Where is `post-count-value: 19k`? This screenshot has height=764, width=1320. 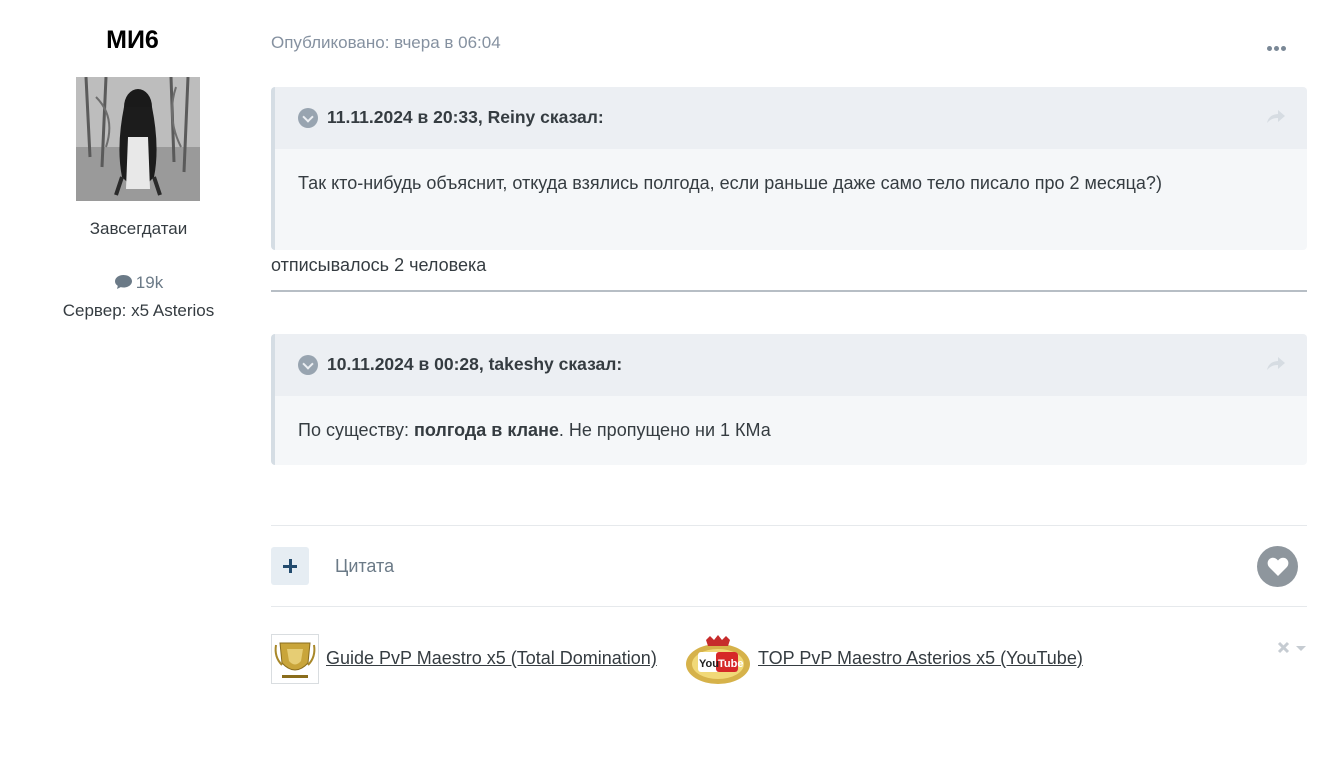
post-count-value: 19k is located at coordinates (149, 282).